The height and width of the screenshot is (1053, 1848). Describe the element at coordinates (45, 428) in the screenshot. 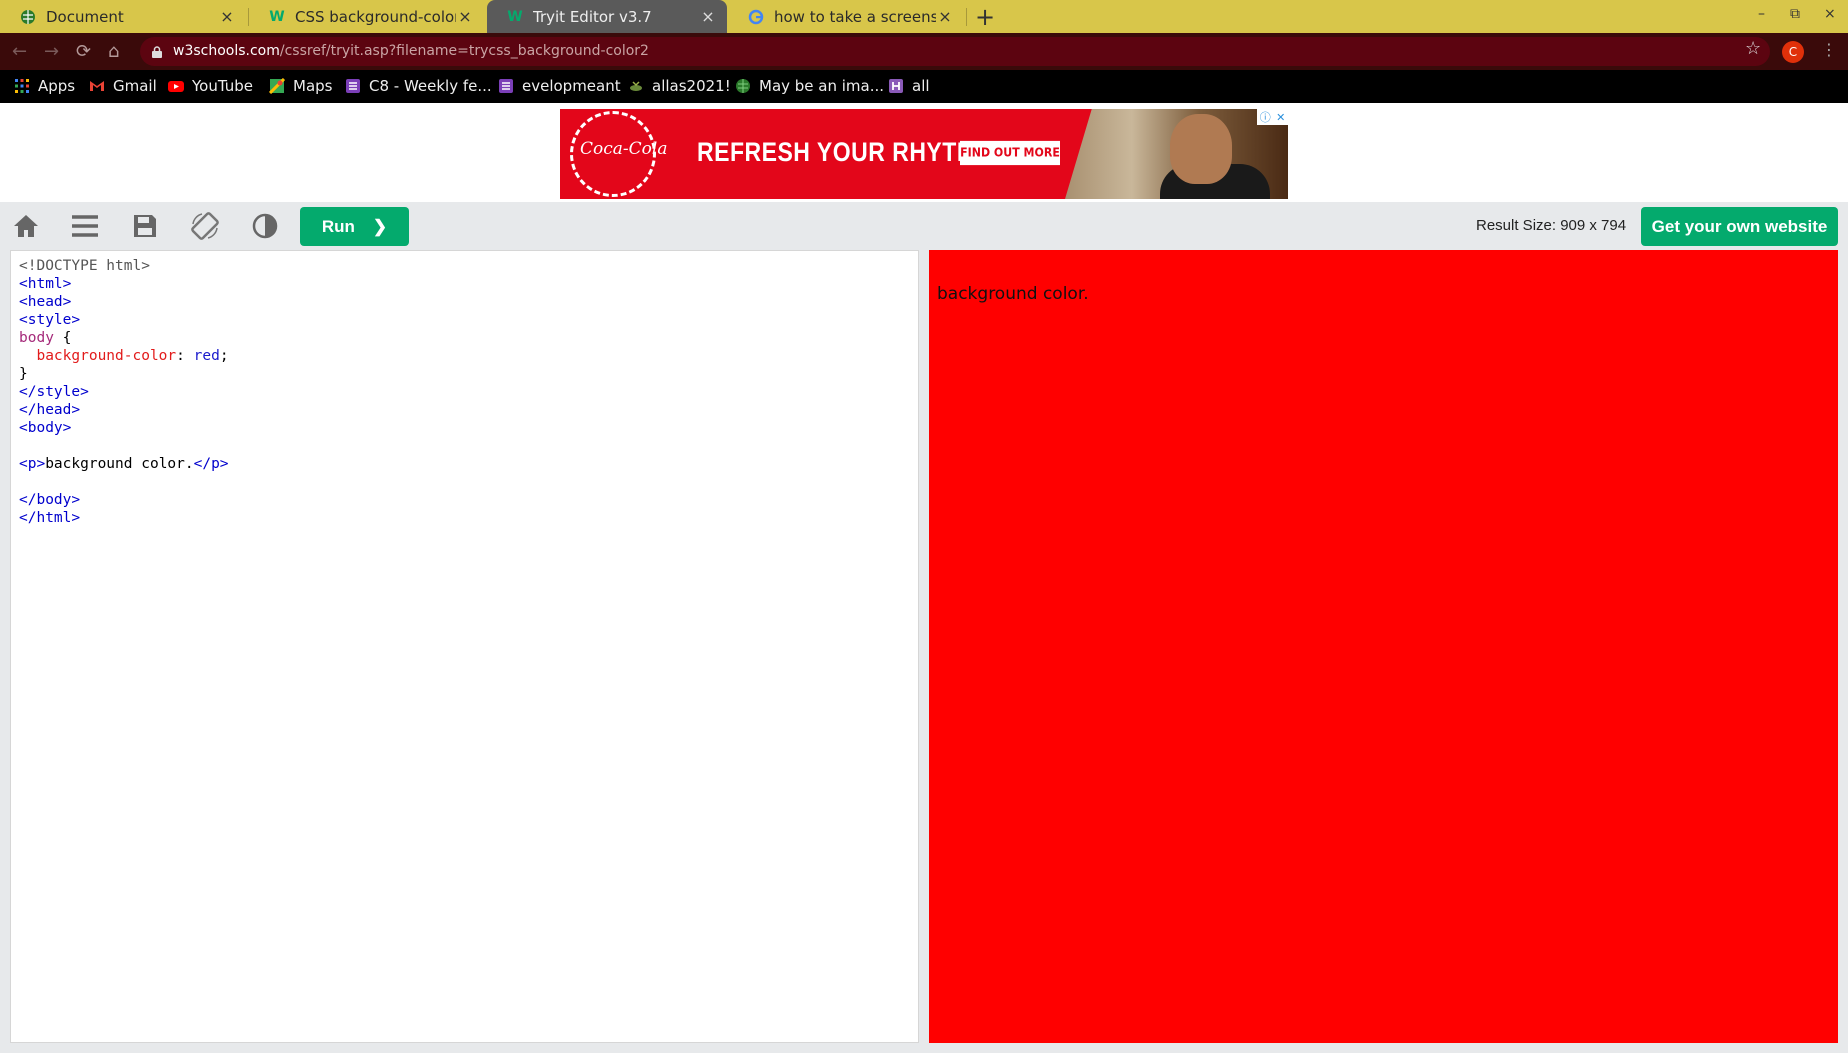

I see `code-body-open: <body>` at that location.